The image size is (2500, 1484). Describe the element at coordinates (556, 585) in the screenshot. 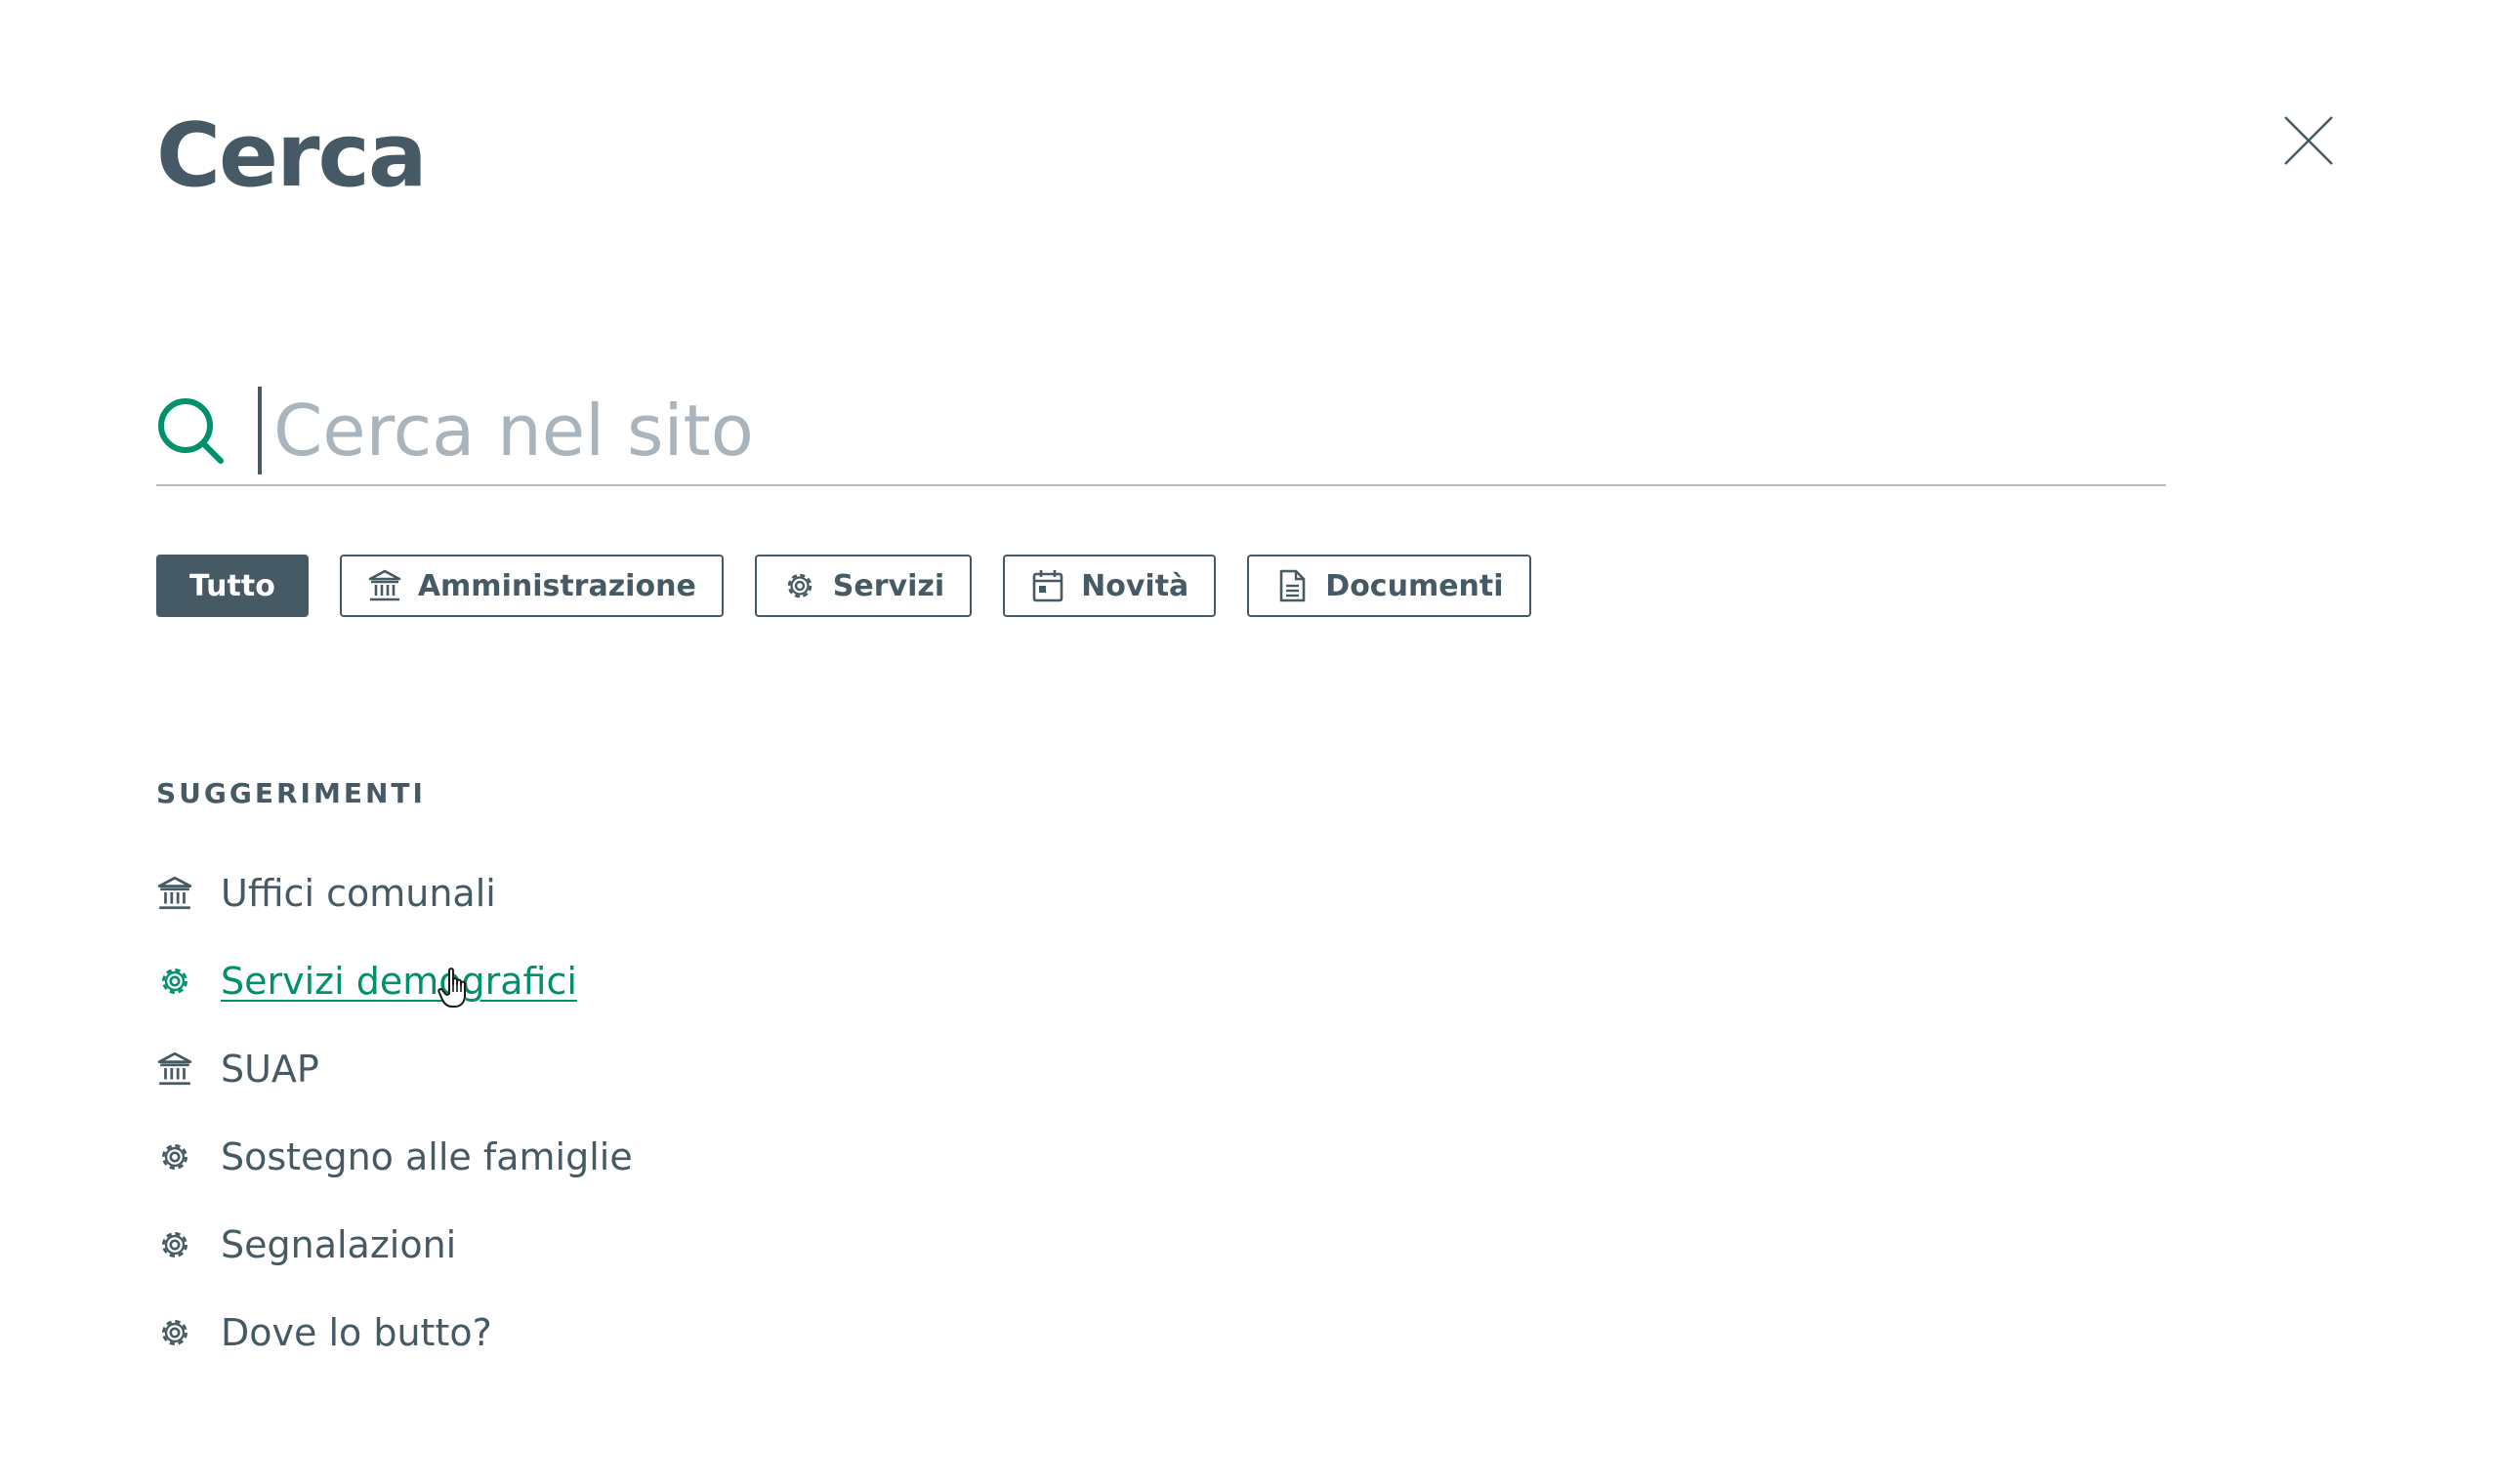

I see `filter-label: Amministrazione` at that location.